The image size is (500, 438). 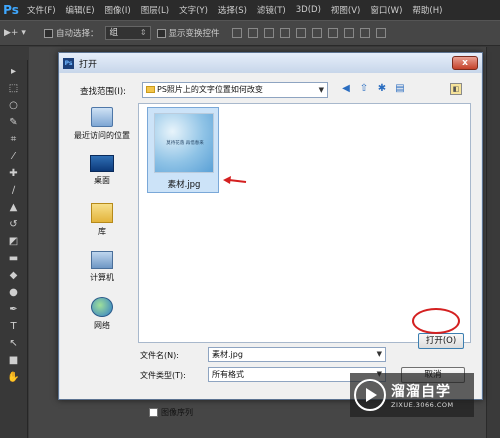 What do you see at coordinates (441, 341) in the screenshot?
I see `open-button: 打开(O)` at bounding box center [441, 341].